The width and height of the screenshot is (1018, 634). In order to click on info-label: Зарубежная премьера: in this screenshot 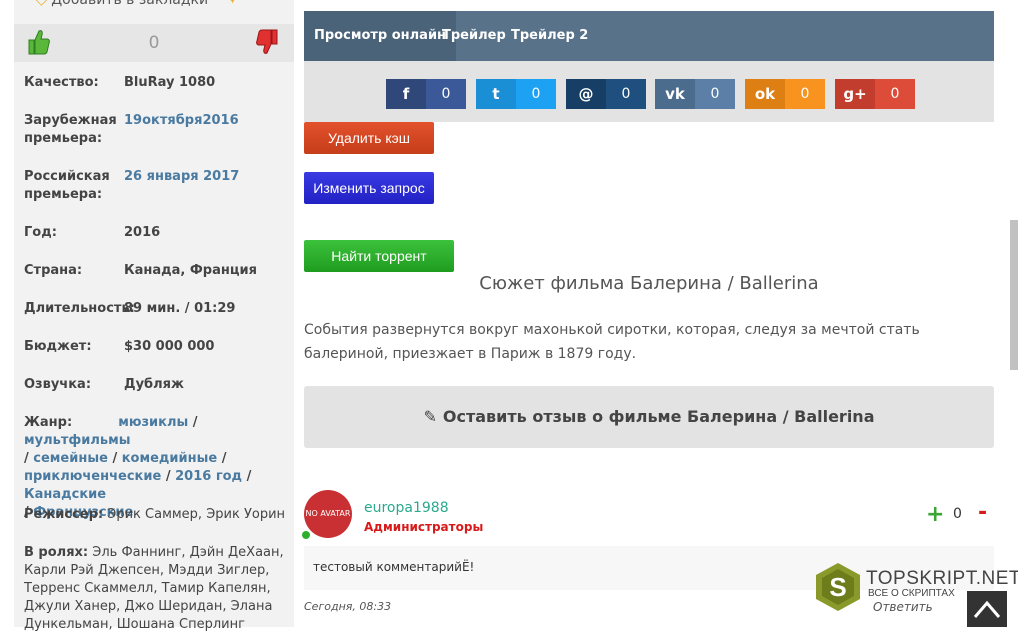, I will do `click(70, 129)`.